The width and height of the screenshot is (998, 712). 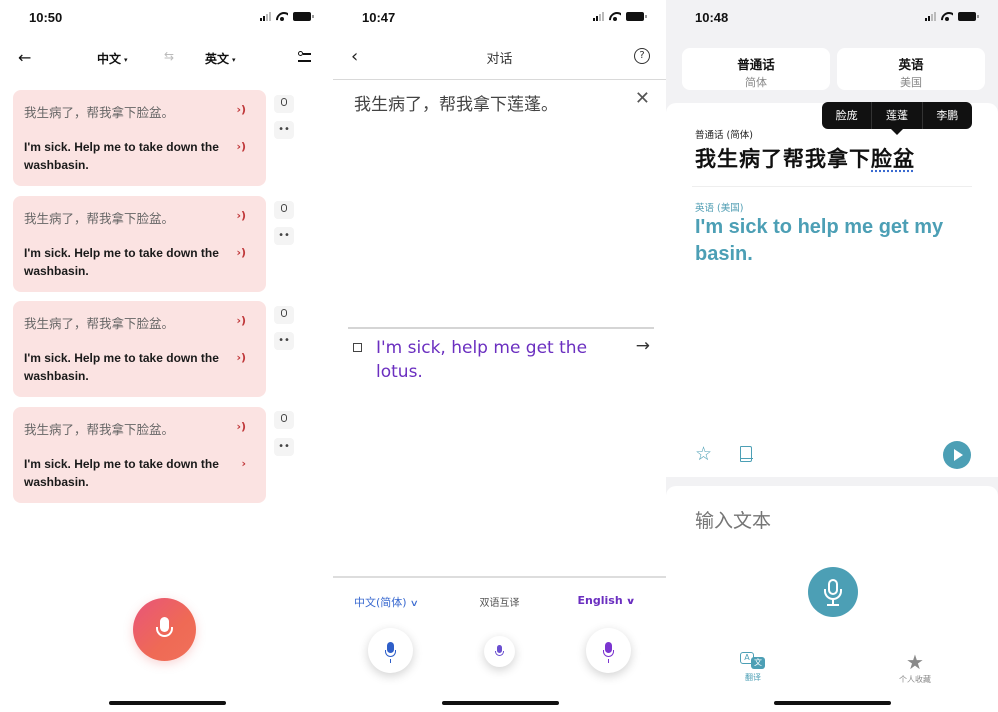 What do you see at coordinates (456, 105) in the screenshot?
I see `source-text: 我生病了，帮我拿下莲蓬。` at bounding box center [456, 105].